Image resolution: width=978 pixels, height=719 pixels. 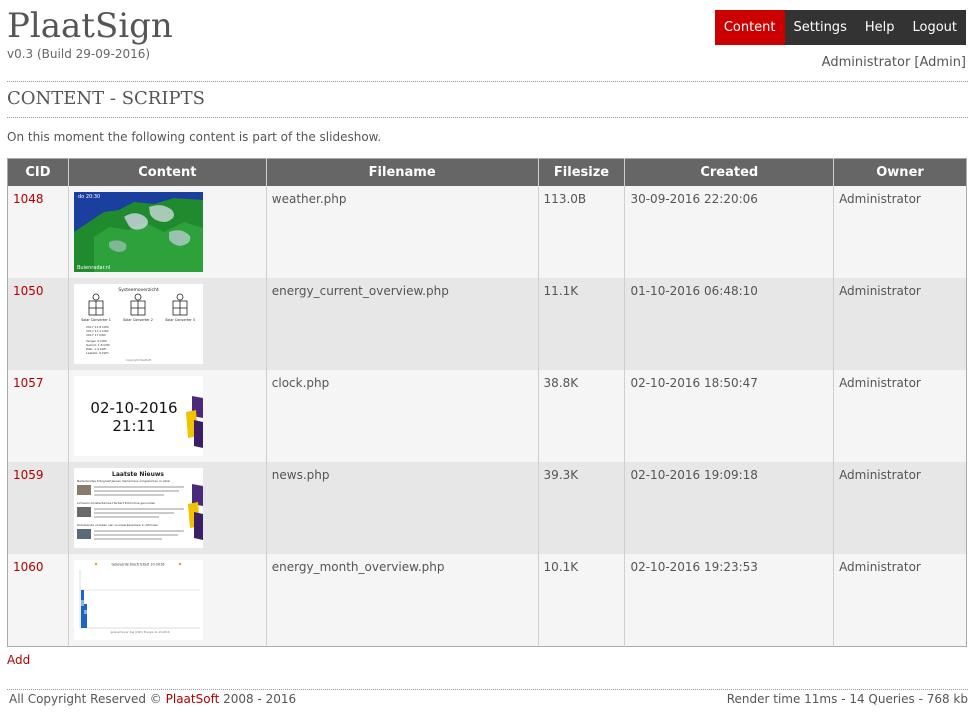 I want to click on weather-brand: Buienradar.nl, so click(x=93, y=268).